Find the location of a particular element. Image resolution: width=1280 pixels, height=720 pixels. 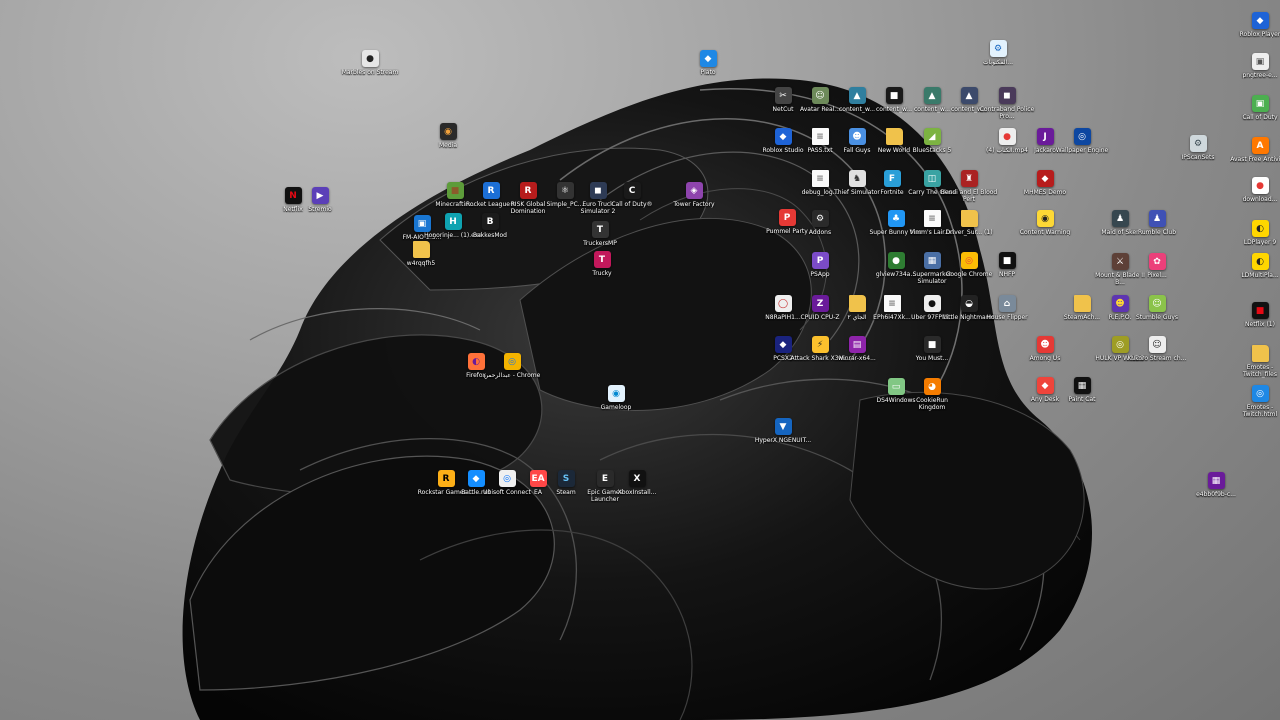

desktop-icon: ◎ عبدالرحمن - Chrome is located at coordinates (512, 366).